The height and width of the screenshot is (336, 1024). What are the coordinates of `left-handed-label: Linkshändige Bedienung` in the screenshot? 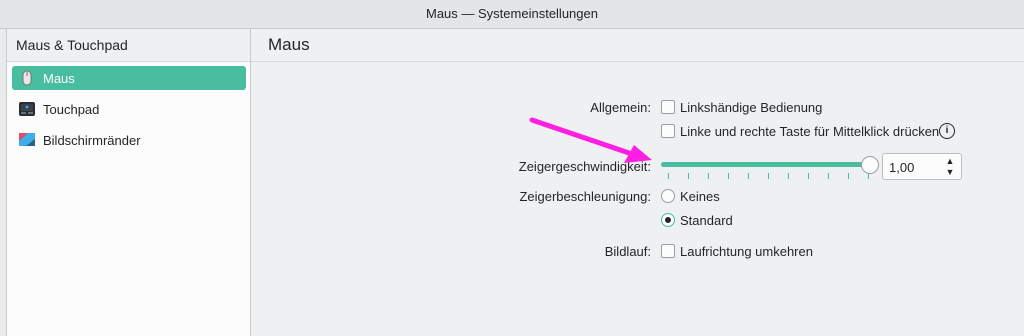 It's located at (751, 107).